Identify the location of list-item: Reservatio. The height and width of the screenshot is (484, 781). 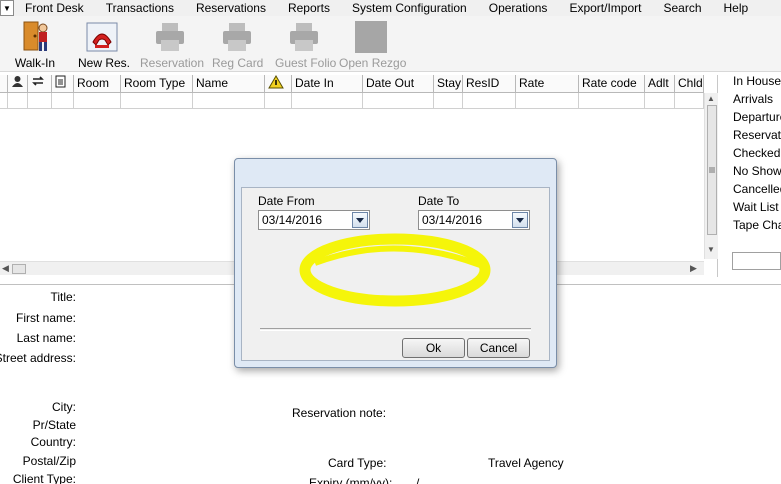
(757, 135).